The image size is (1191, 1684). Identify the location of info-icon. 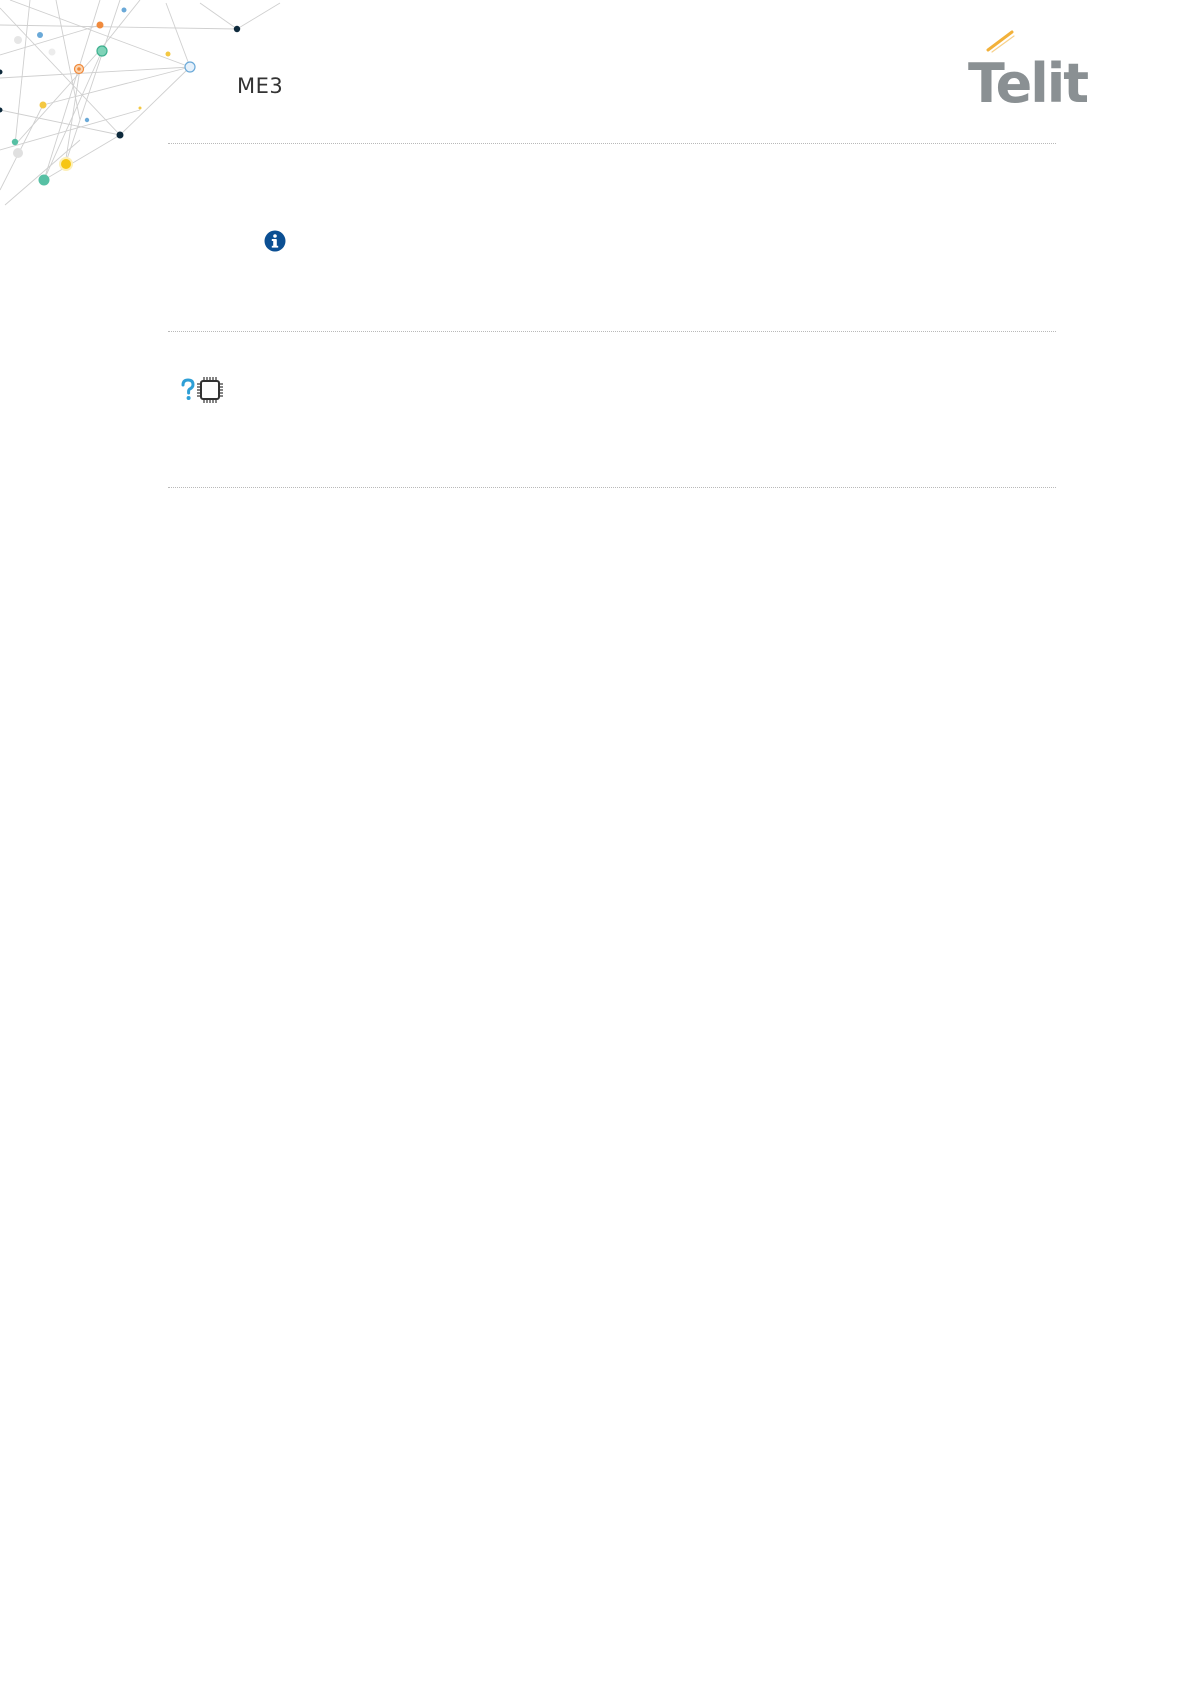
(275, 241).